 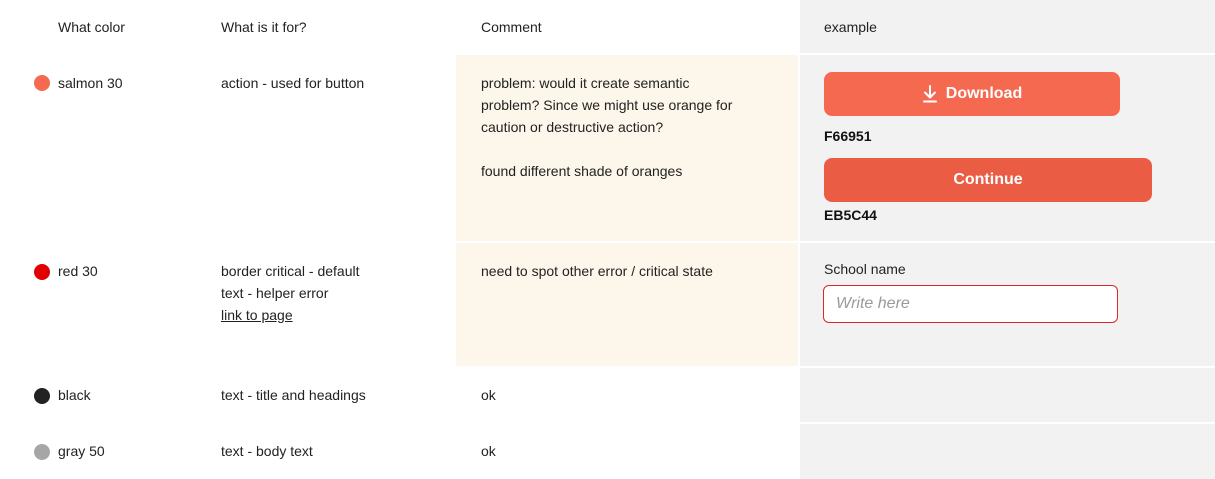 What do you see at coordinates (42, 396) in the screenshot?
I see `color-swatch-black` at bounding box center [42, 396].